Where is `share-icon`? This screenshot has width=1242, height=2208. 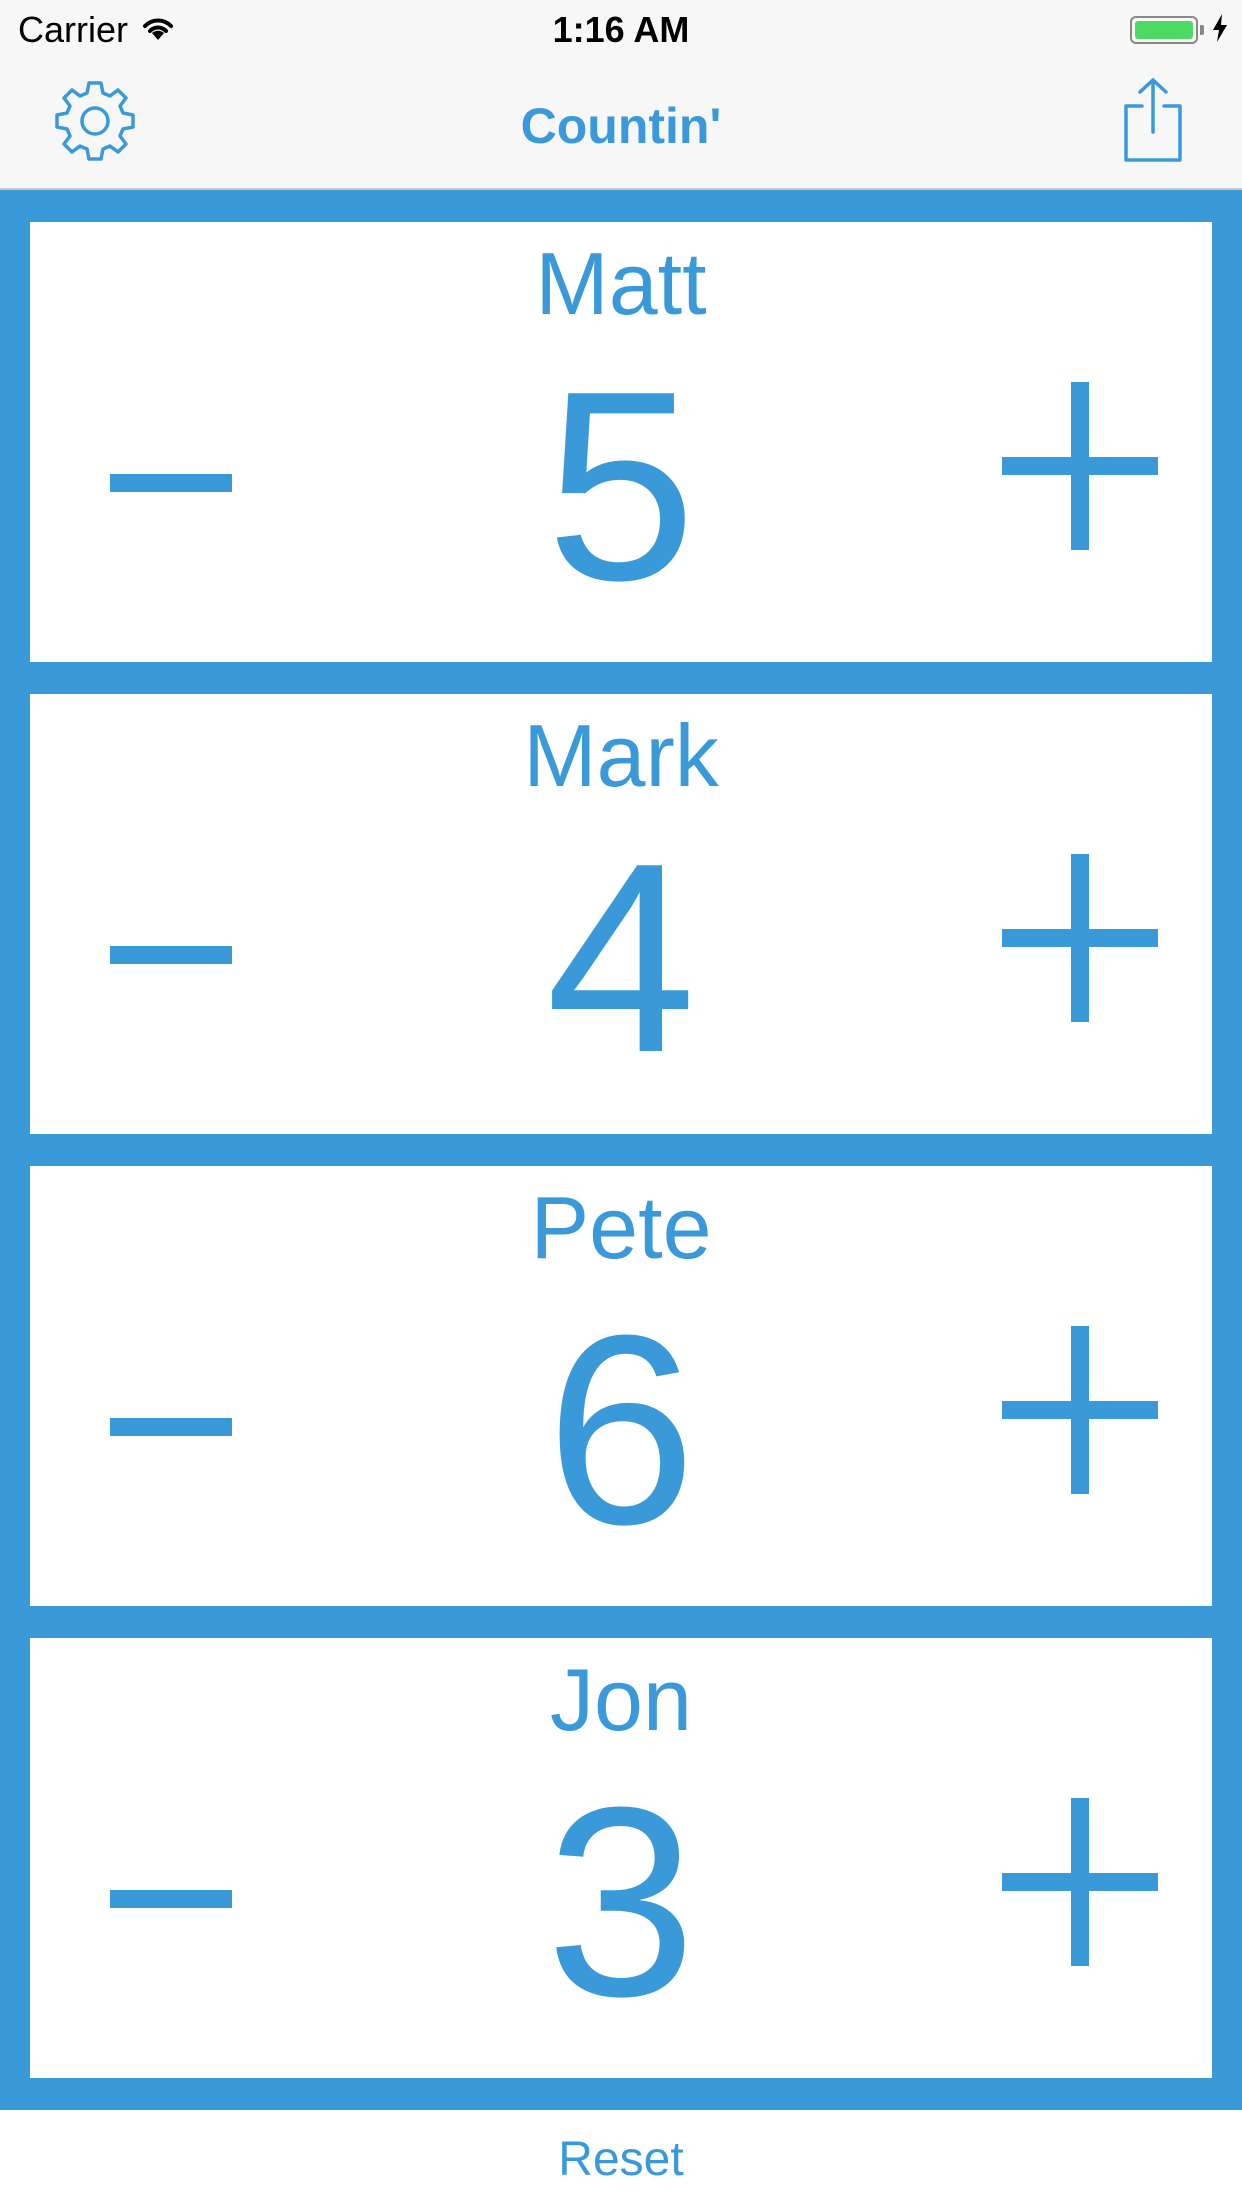
share-icon is located at coordinates (1153, 123).